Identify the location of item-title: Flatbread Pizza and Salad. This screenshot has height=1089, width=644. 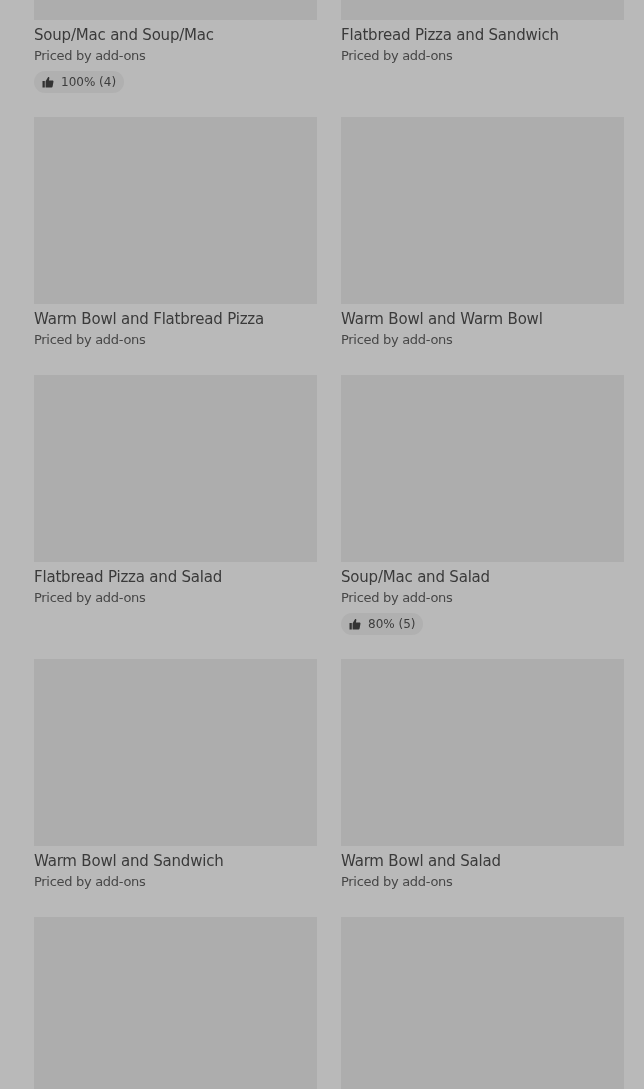
(128, 577).